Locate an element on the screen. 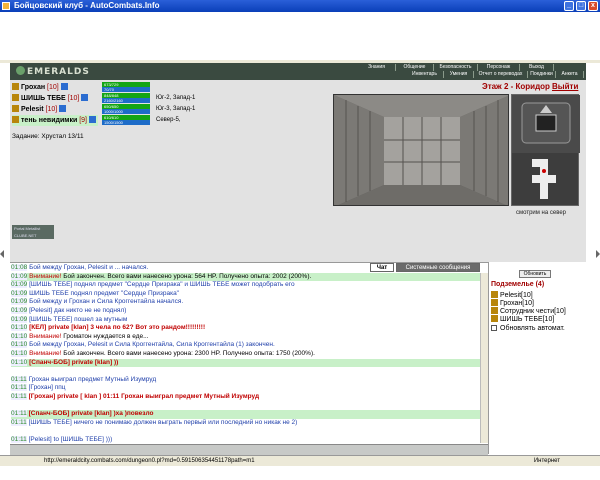  checkbox-icon is located at coordinates (494, 328).